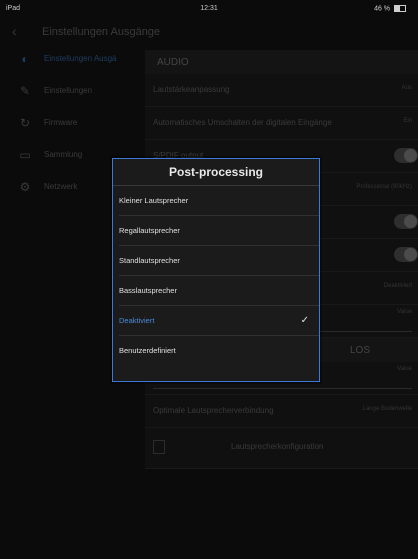  I want to click on back-button: ‹, so click(14, 31).